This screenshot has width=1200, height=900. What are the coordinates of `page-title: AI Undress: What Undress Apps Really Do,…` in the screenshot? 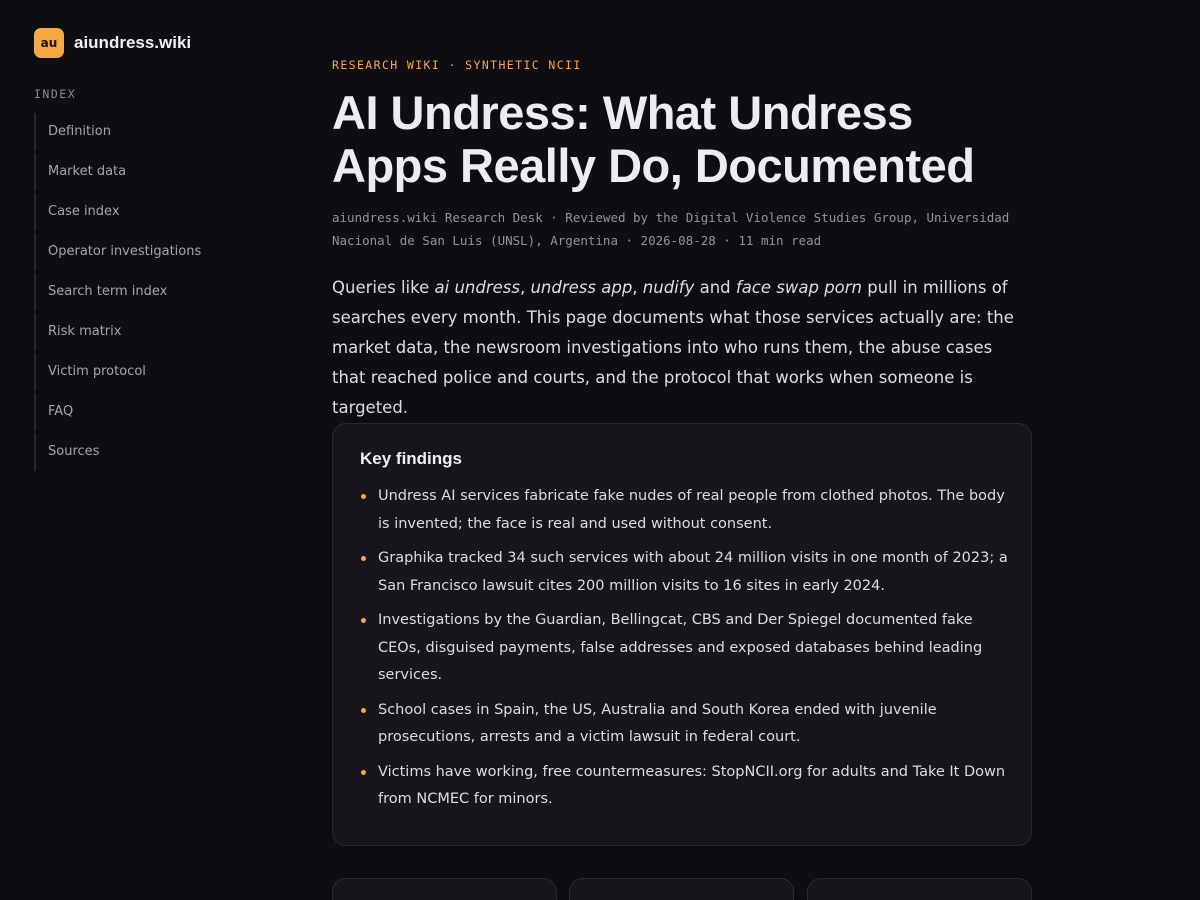 It's located at (653, 139).